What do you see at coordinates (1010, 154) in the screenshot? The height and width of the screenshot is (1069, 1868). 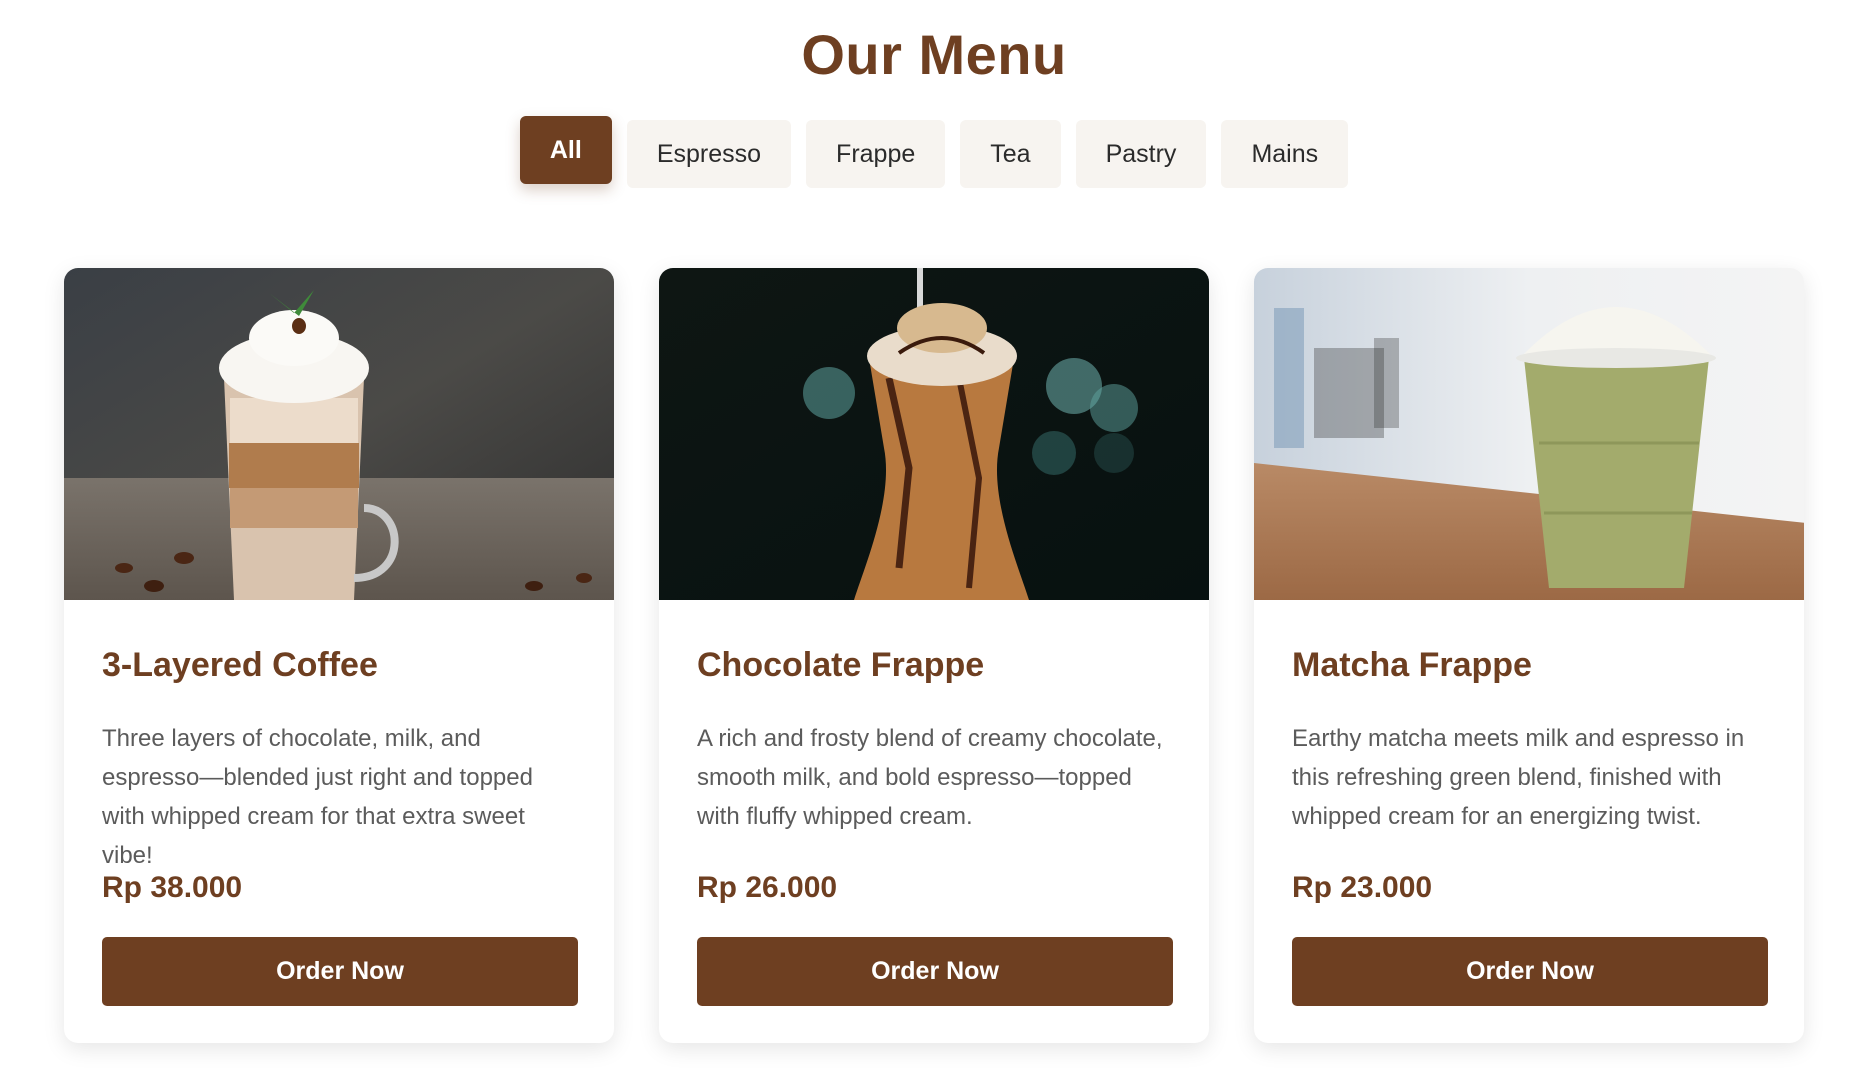 I see `filter-tea-button: Tea` at bounding box center [1010, 154].